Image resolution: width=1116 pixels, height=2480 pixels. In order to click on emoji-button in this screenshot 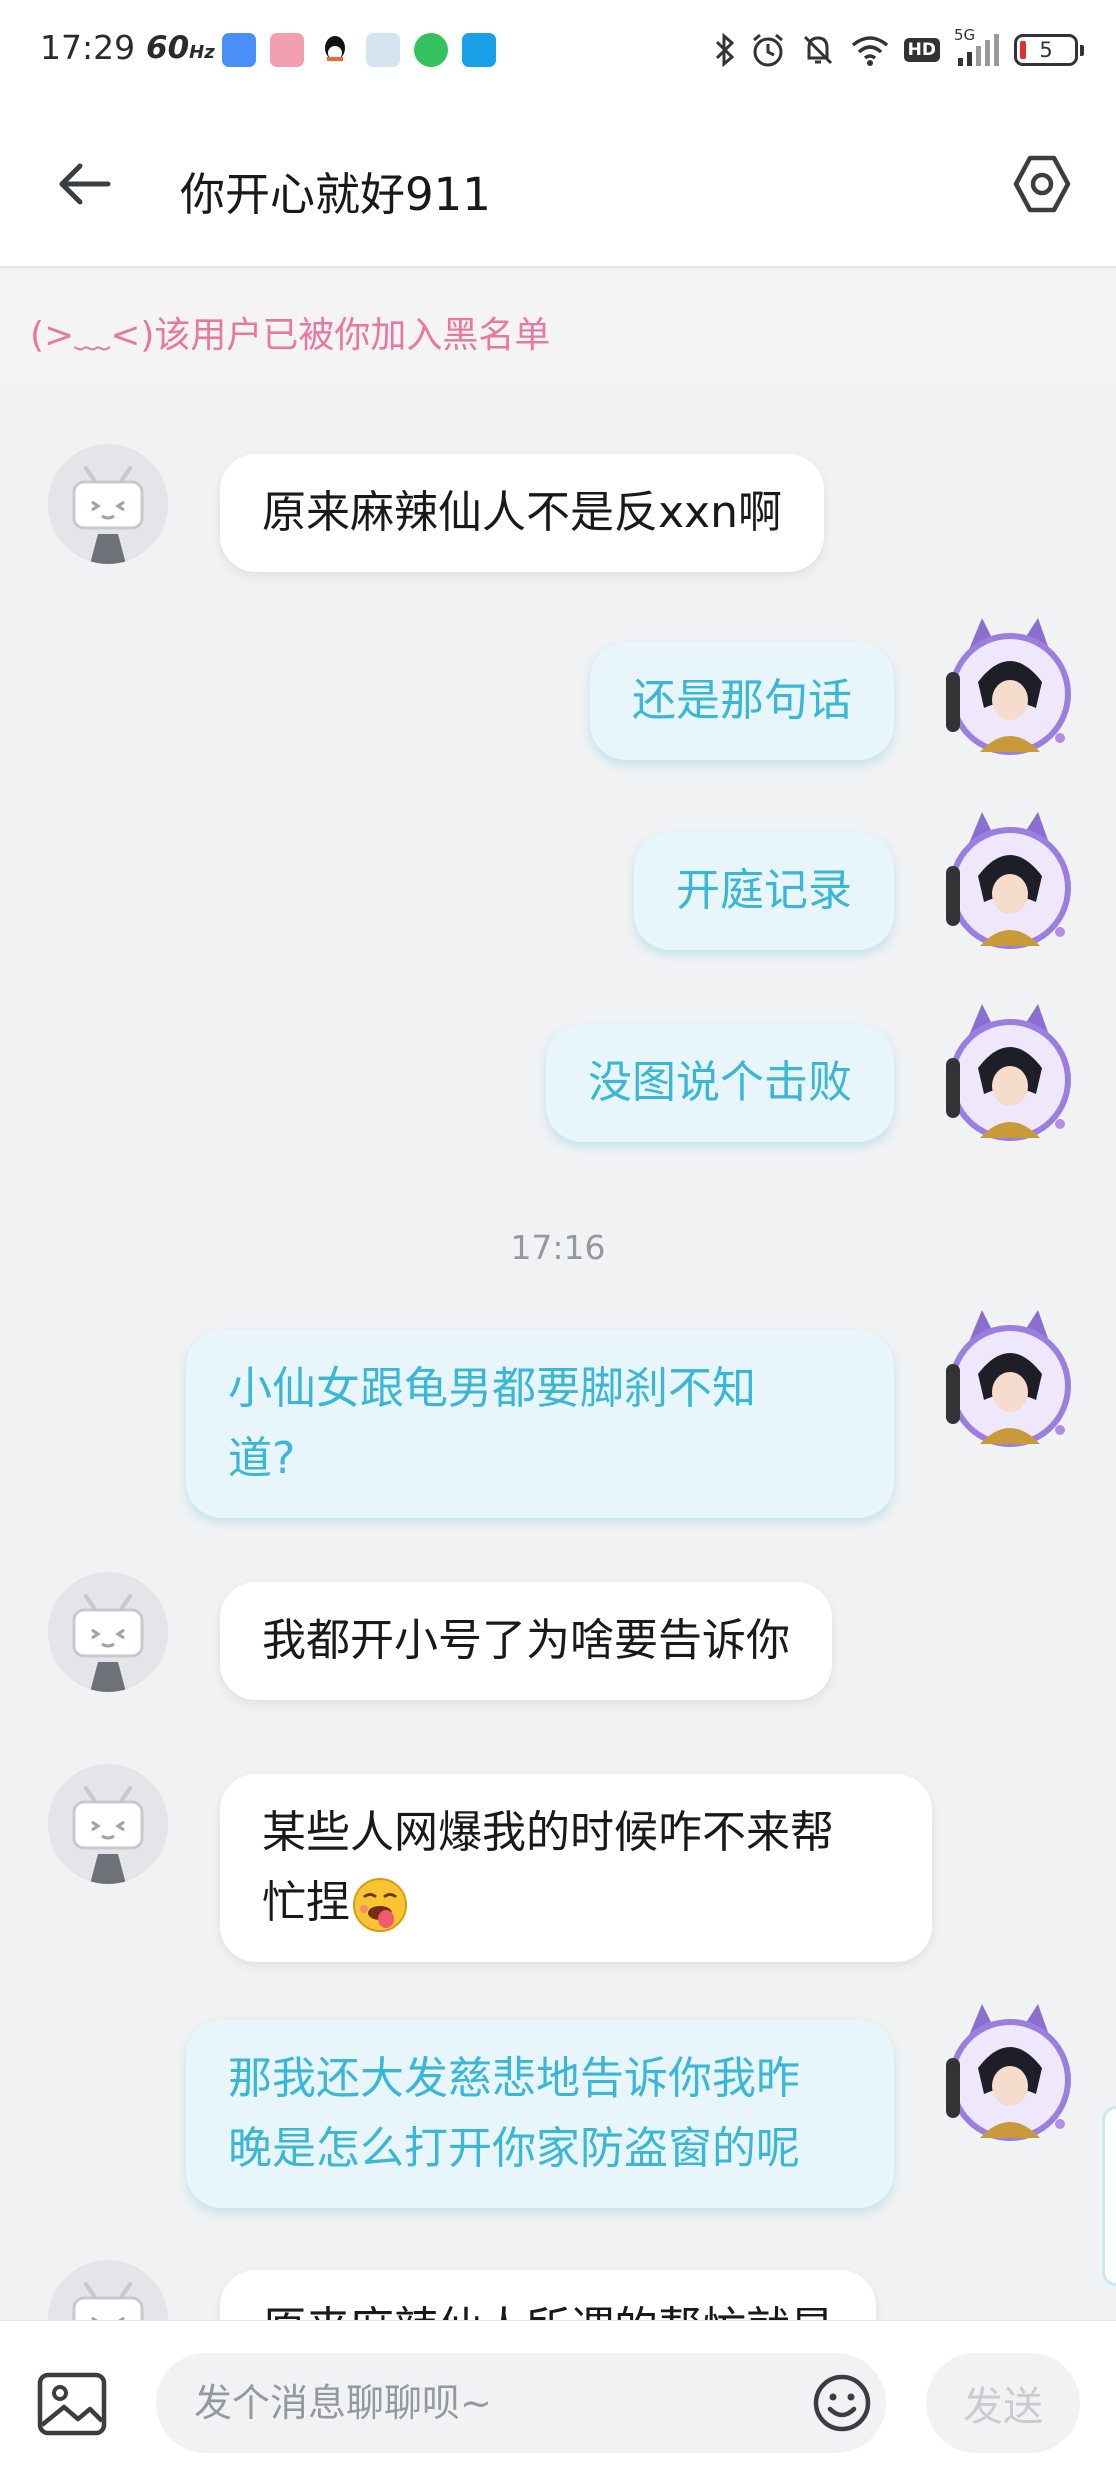, I will do `click(842, 2403)`.